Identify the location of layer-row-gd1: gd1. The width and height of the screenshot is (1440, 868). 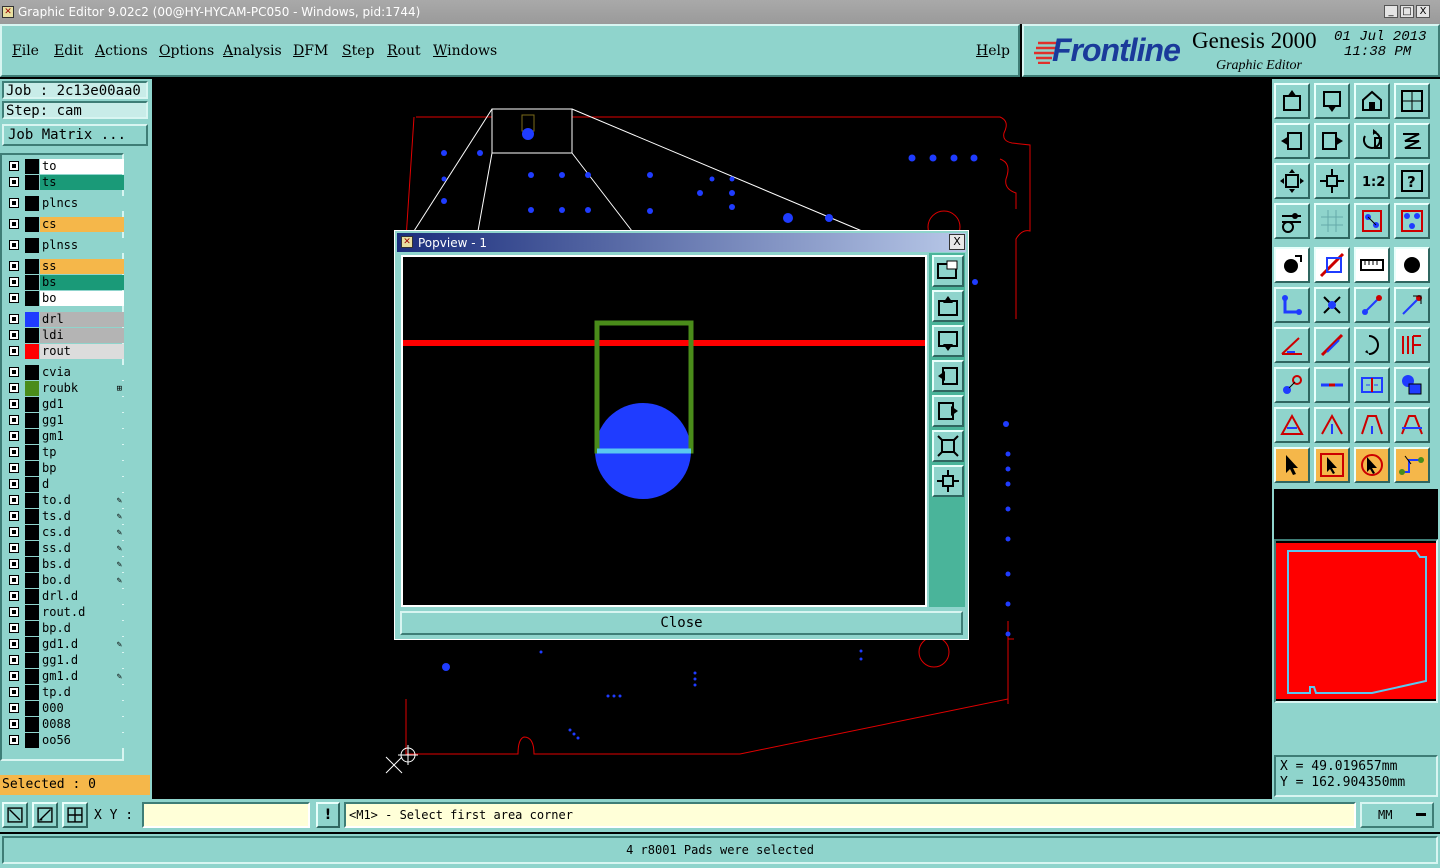
(64, 404).